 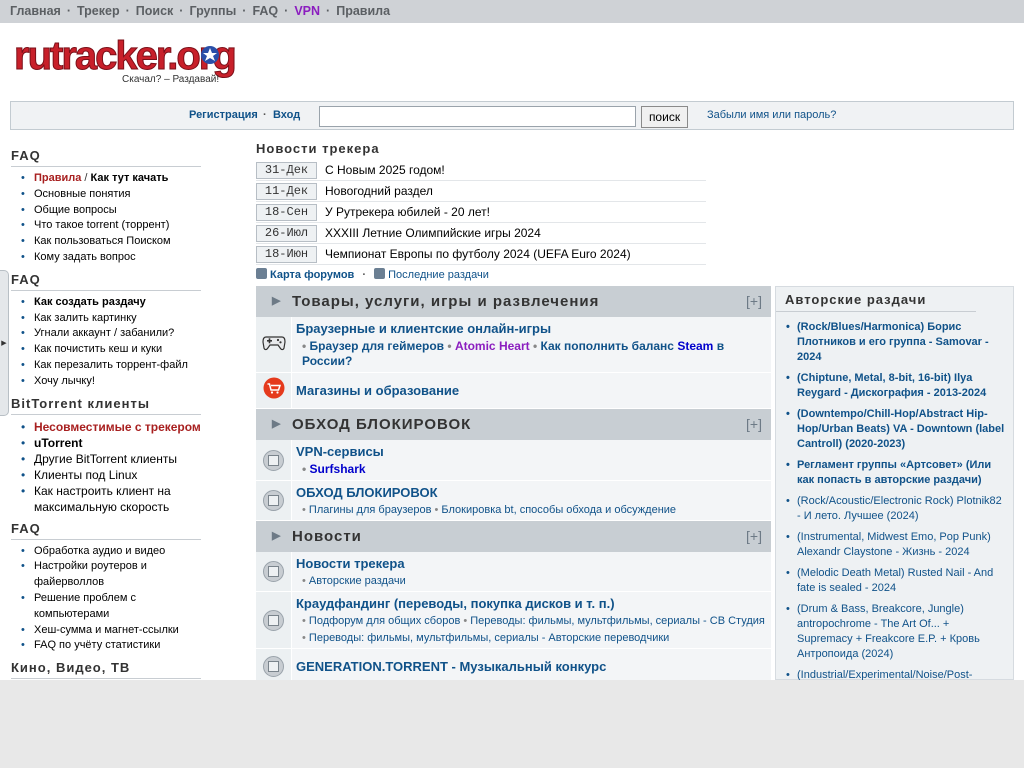 I want to click on nav-6: Правила, so click(x=363, y=11).